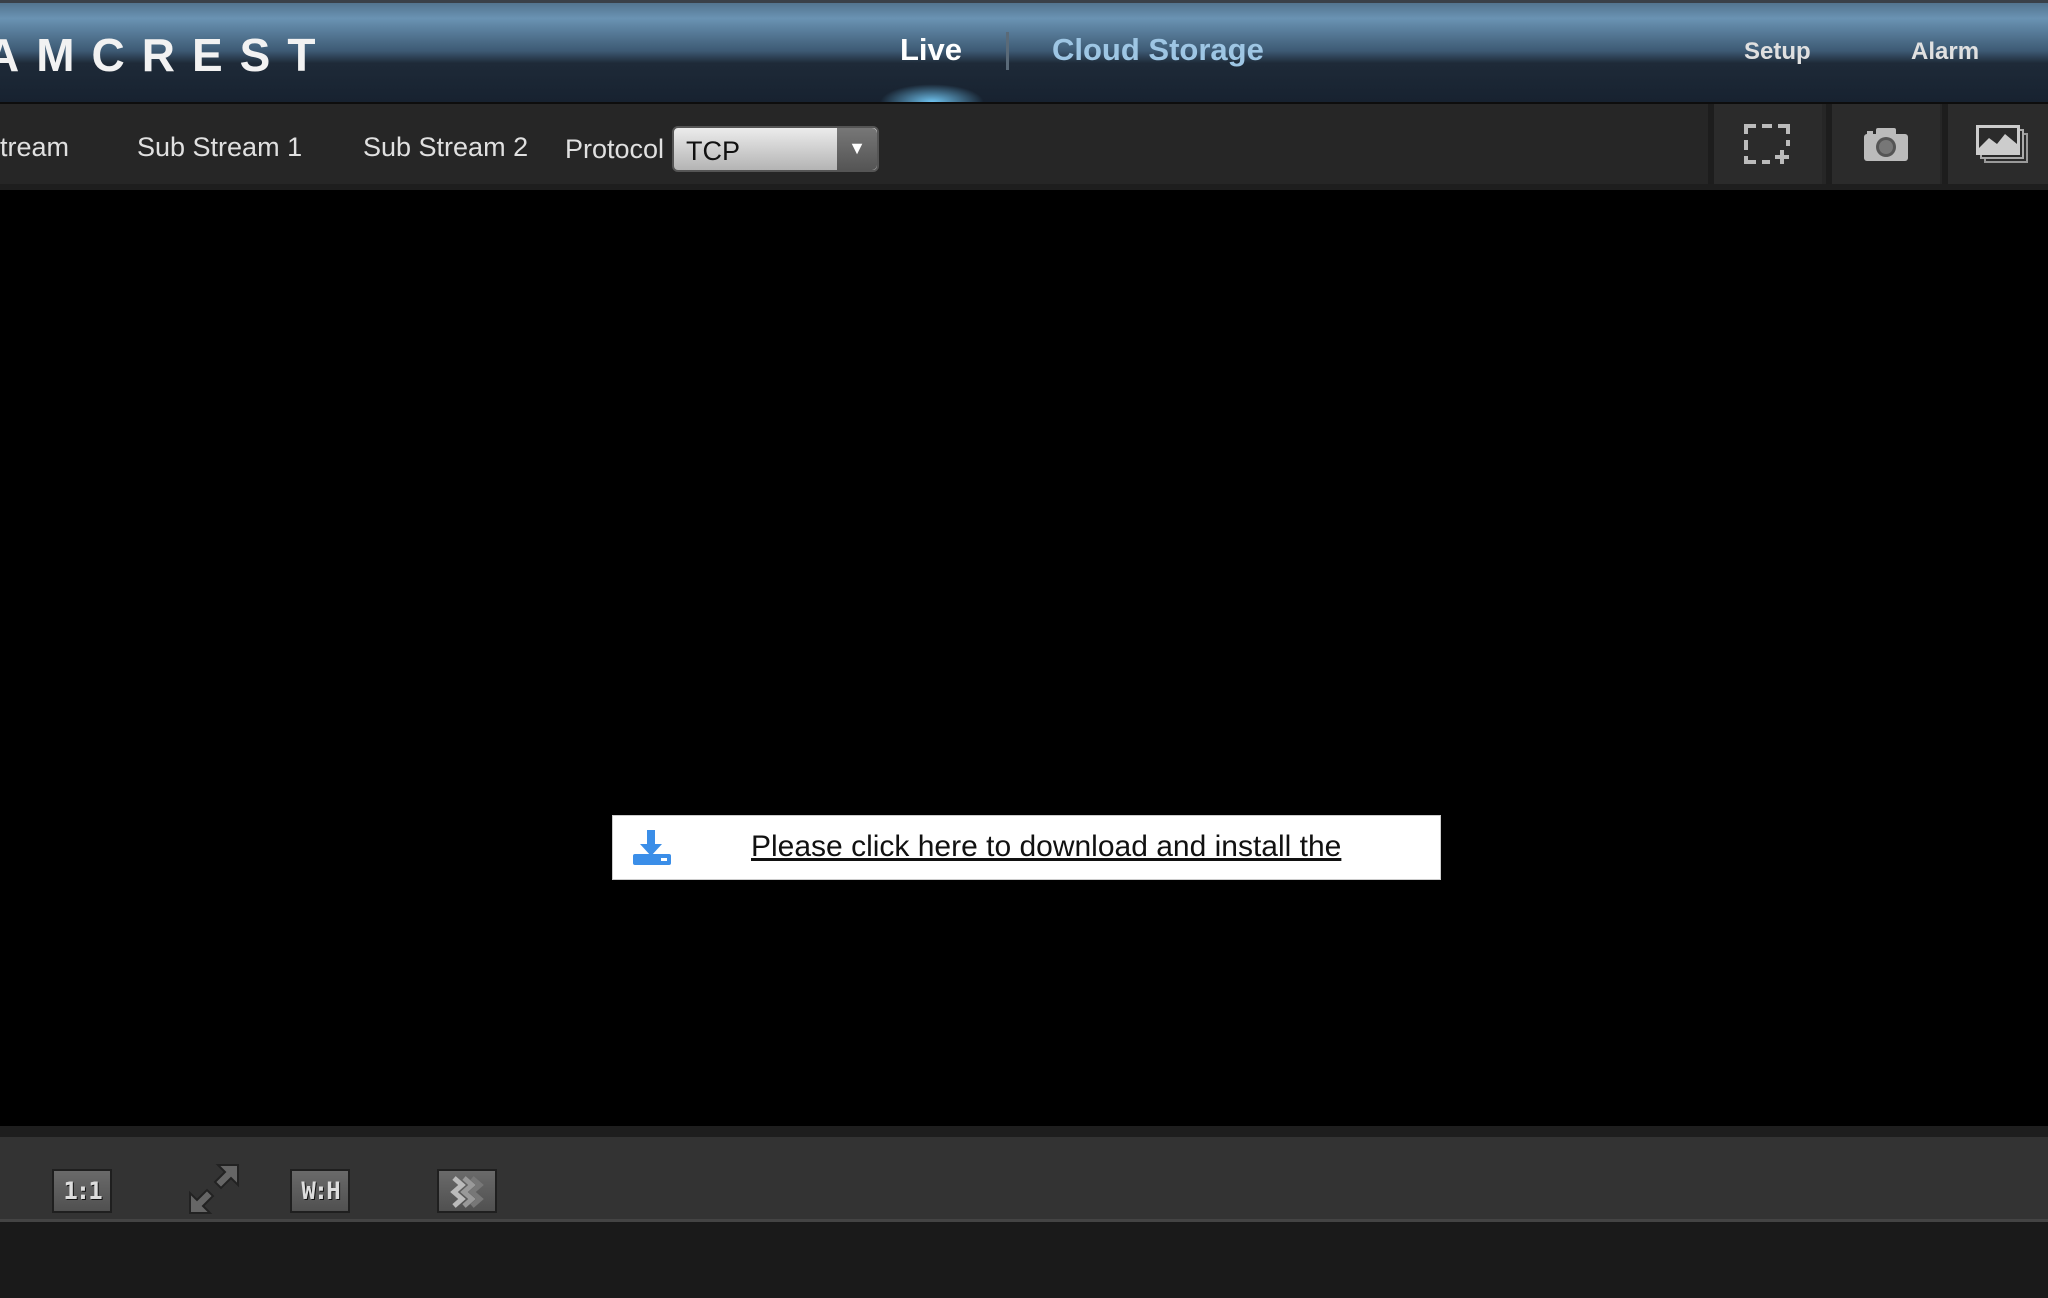  What do you see at coordinates (931, 50) in the screenshot?
I see `nav-live: Live` at bounding box center [931, 50].